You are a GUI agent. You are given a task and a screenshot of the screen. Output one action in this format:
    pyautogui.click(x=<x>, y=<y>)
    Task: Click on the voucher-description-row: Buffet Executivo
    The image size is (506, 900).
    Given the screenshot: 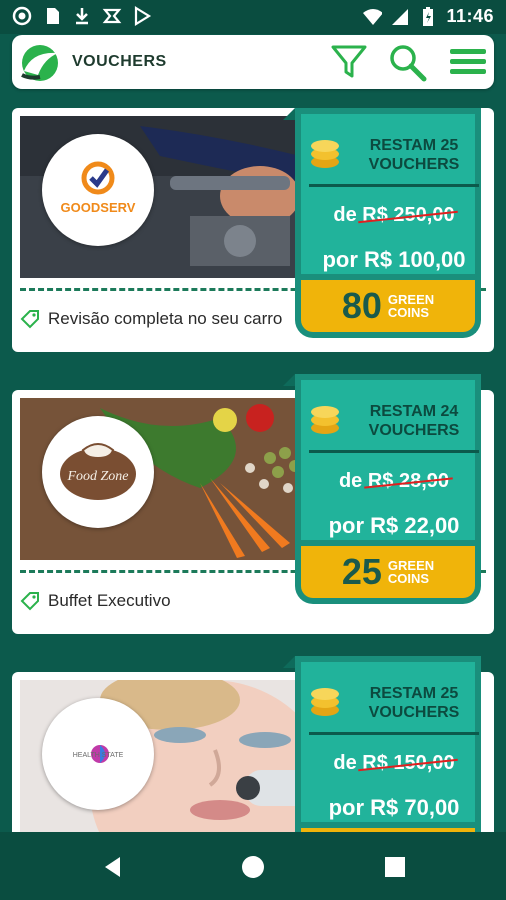 What is the action you would take?
    pyautogui.click(x=160, y=601)
    